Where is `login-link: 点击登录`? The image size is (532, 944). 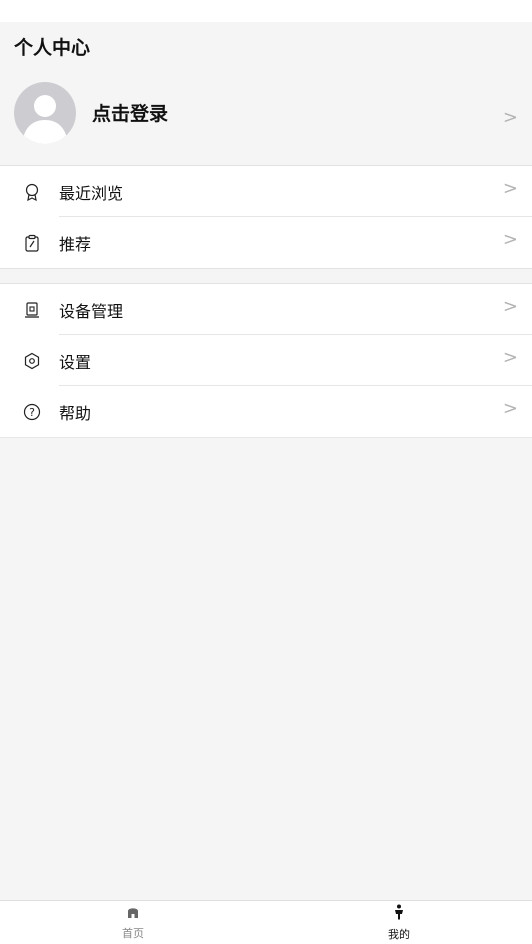 login-link: 点击登录 is located at coordinates (130, 112).